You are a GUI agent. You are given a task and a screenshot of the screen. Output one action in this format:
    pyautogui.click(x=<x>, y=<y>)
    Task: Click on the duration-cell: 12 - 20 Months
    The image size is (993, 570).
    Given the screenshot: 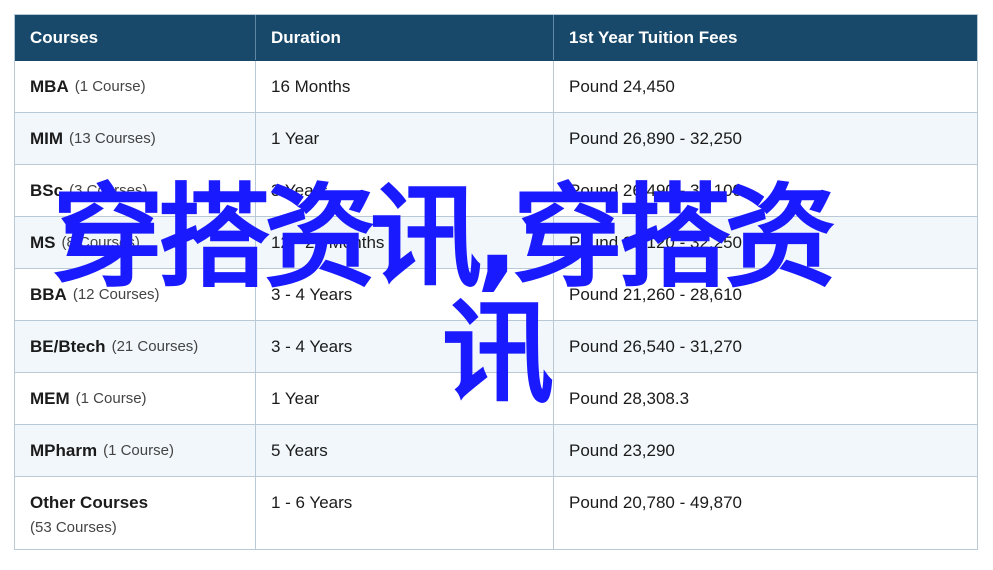 What is the action you would take?
    pyautogui.click(x=405, y=242)
    